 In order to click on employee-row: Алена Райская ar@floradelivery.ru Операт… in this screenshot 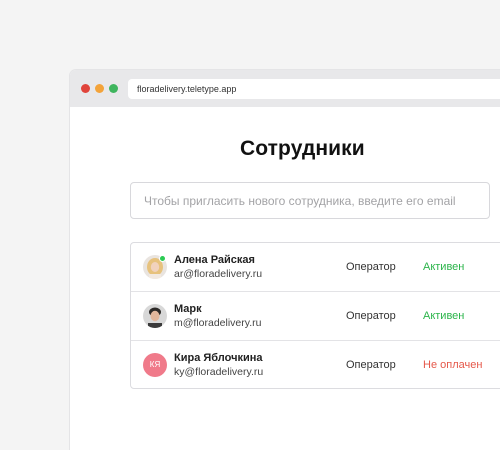, I will do `click(315, 267)`.